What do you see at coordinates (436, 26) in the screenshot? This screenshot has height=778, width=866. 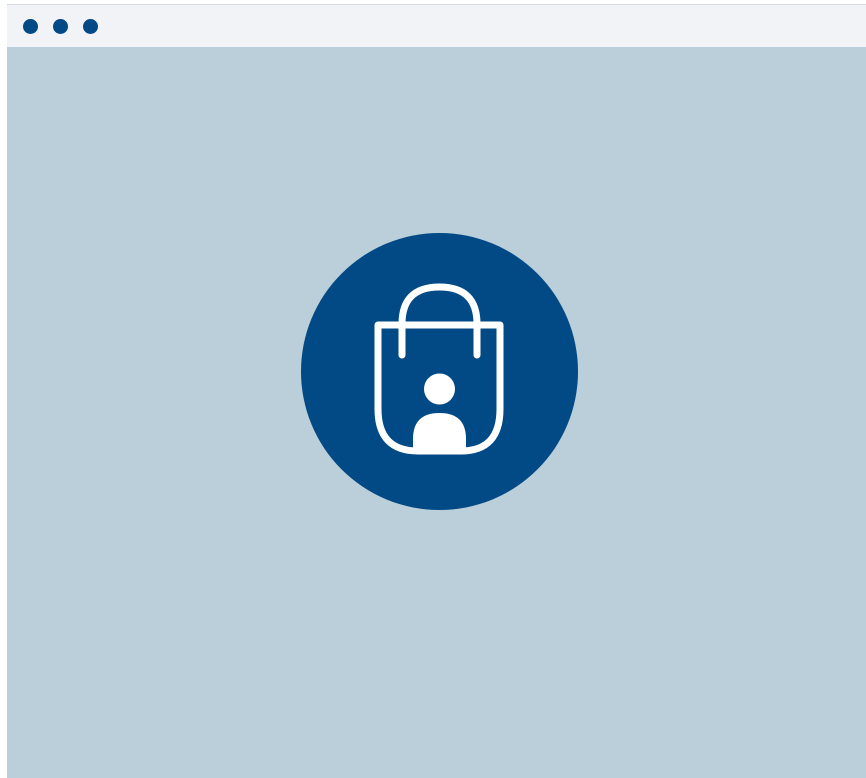 I see `window-titlebar` at bounding box center [436, 26].